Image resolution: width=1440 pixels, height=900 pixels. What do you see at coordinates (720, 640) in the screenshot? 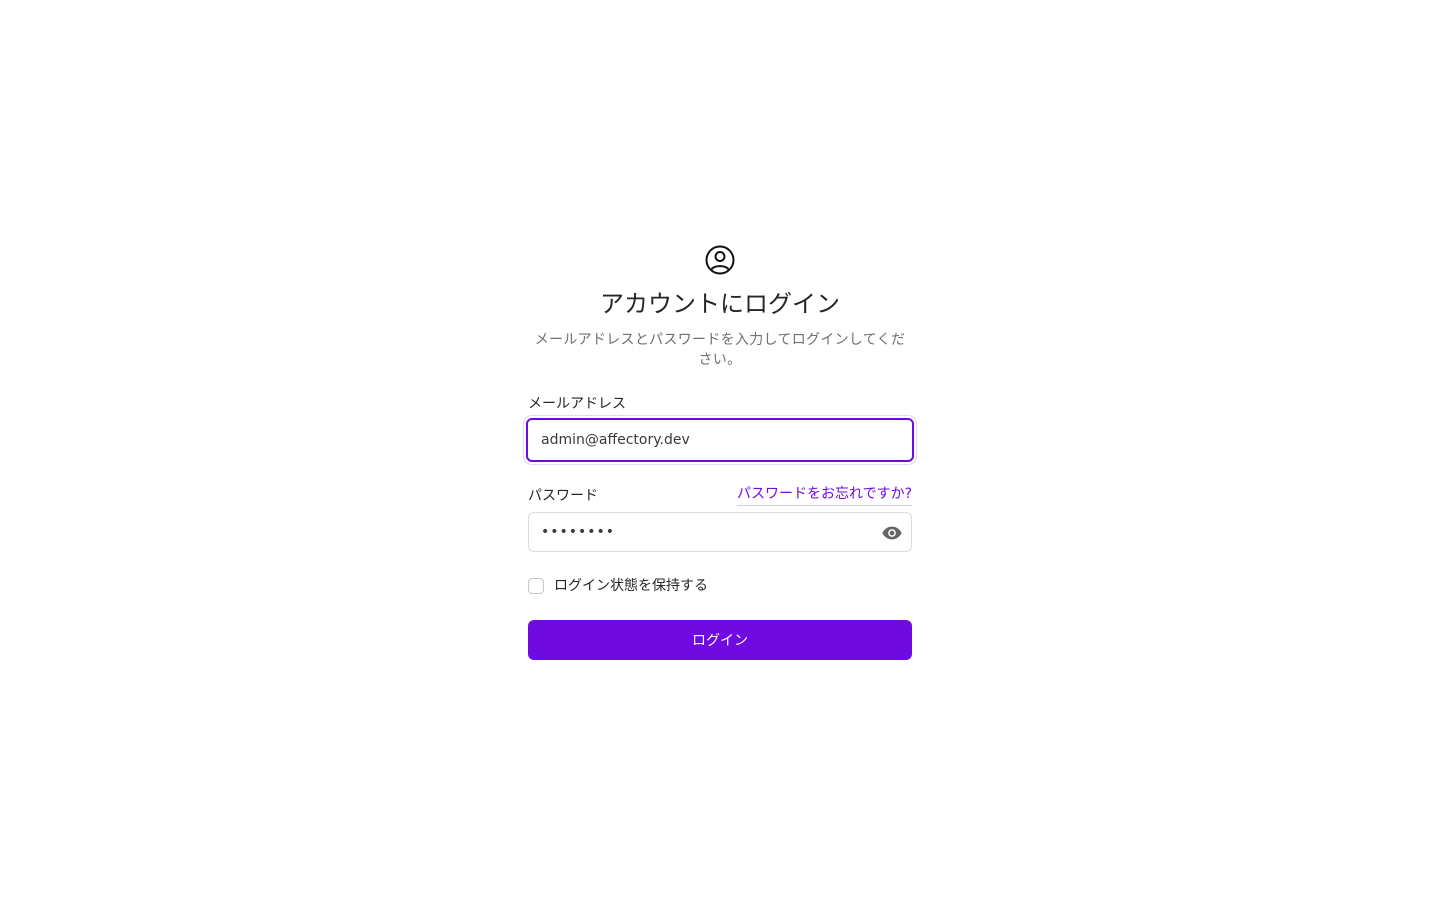
I see `login-button: ログイン` at bounding box center [720, 640].